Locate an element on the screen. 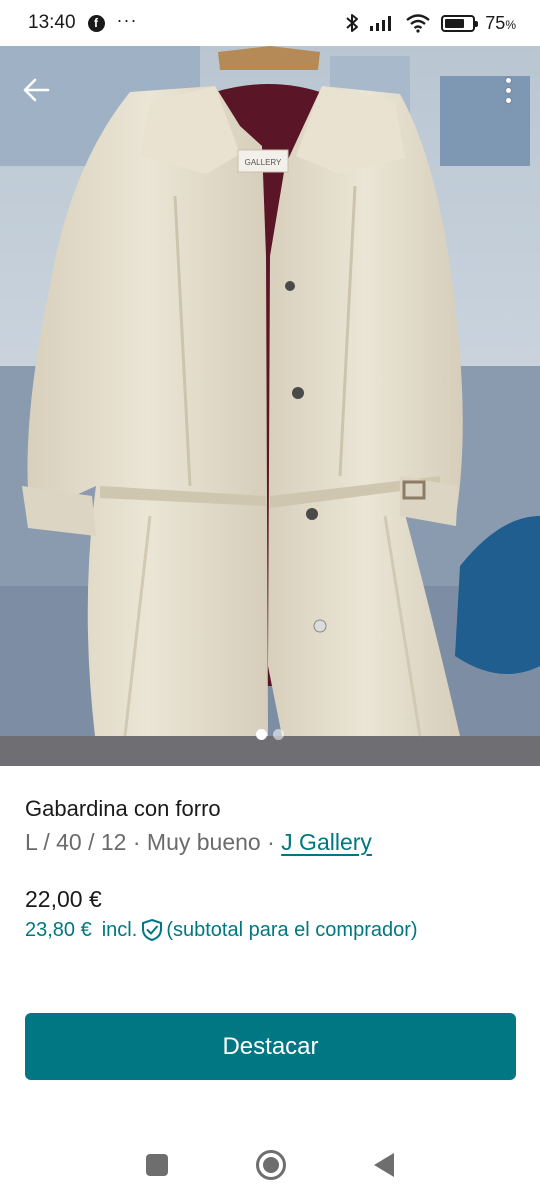 This screenshot has width=540, height=1200. arrow-left-icon is located at coordinates (36, 90).